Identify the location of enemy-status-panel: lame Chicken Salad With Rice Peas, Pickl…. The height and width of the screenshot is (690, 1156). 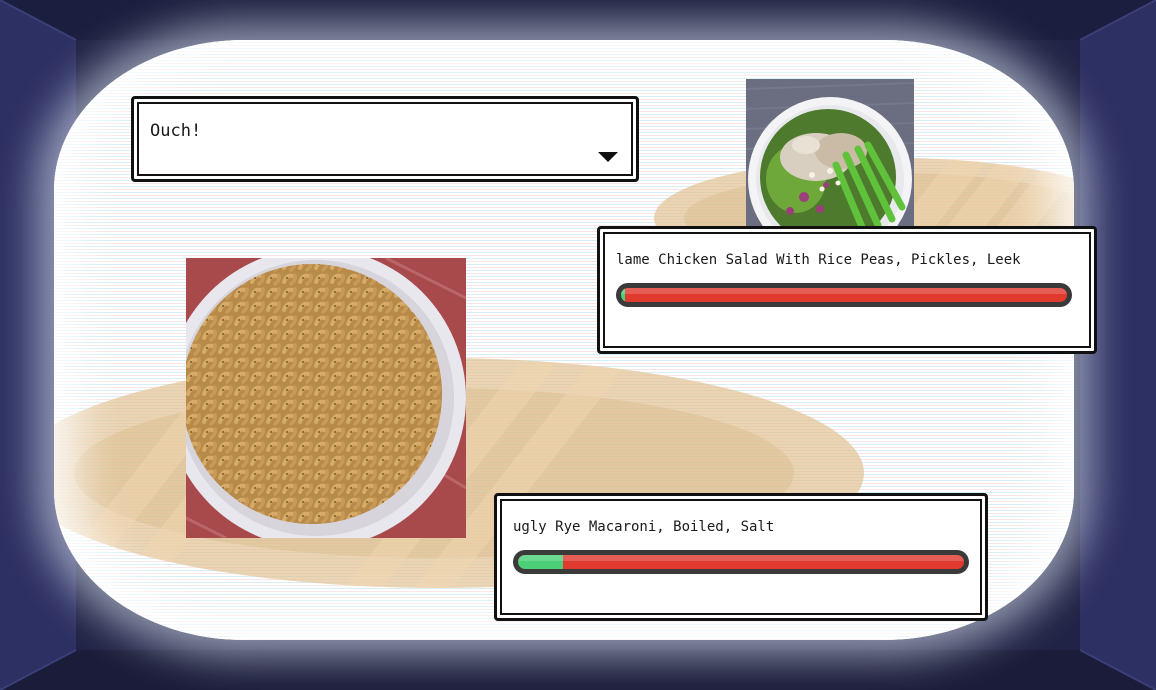
(847, 290).